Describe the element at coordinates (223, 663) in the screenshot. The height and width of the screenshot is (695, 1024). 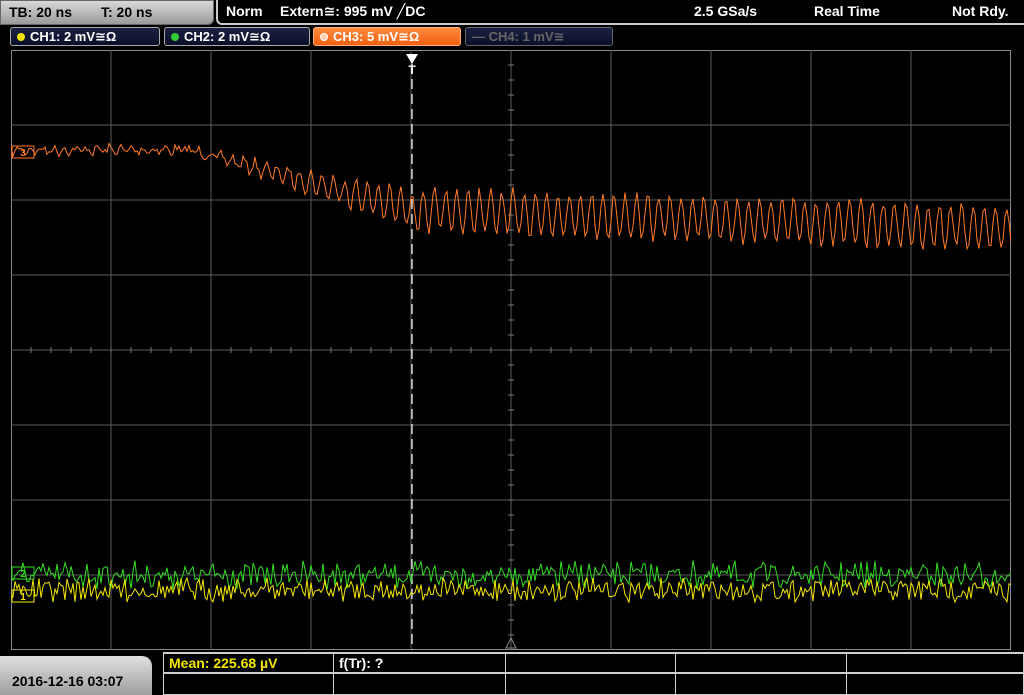
I see `measurement-mean: Mean: 225.68 µV` at that location.